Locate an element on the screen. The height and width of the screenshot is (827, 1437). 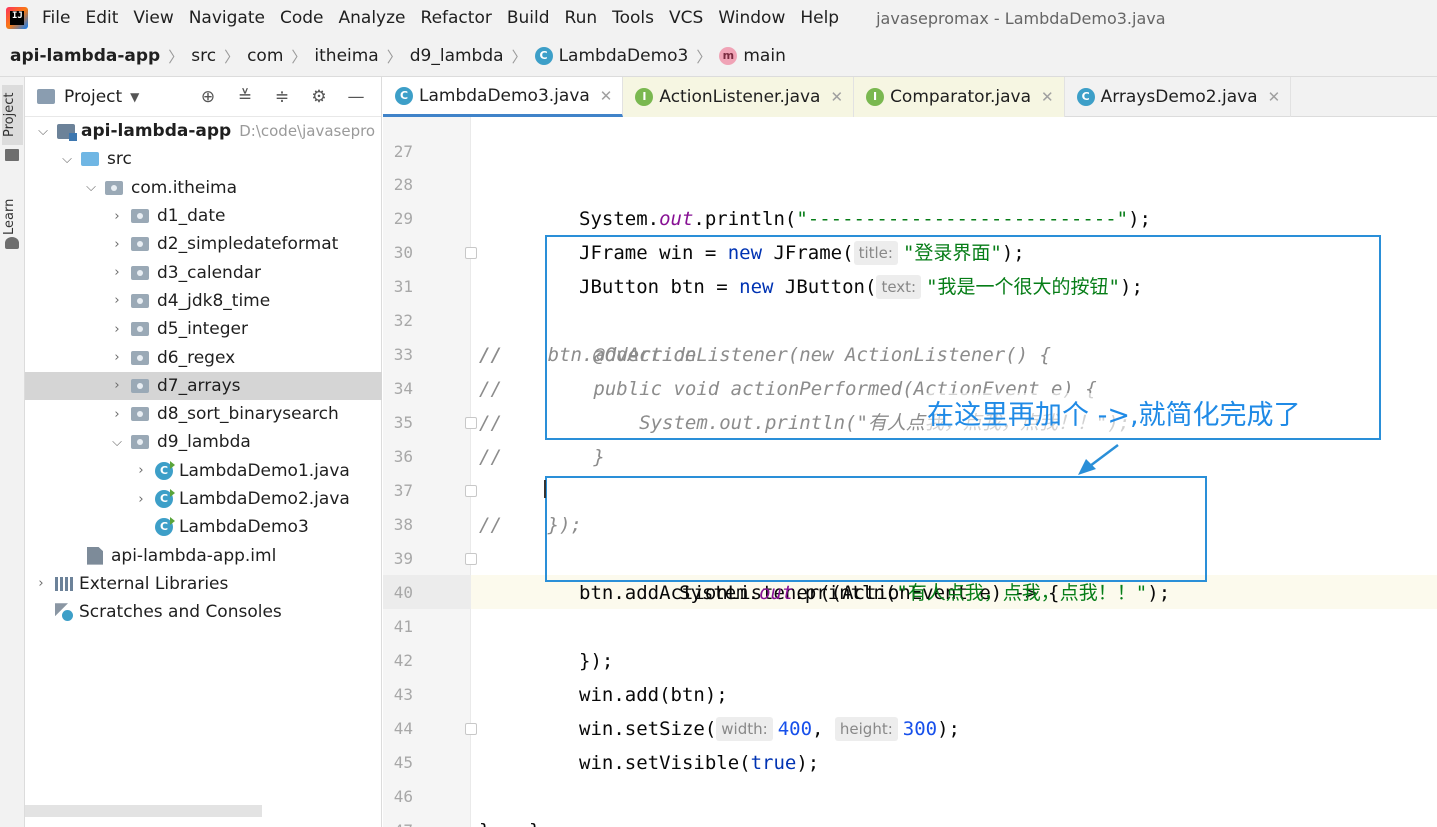
code-line: 43 win.setSize(width: 400, height: 300); is located at coordinates (910, 692).